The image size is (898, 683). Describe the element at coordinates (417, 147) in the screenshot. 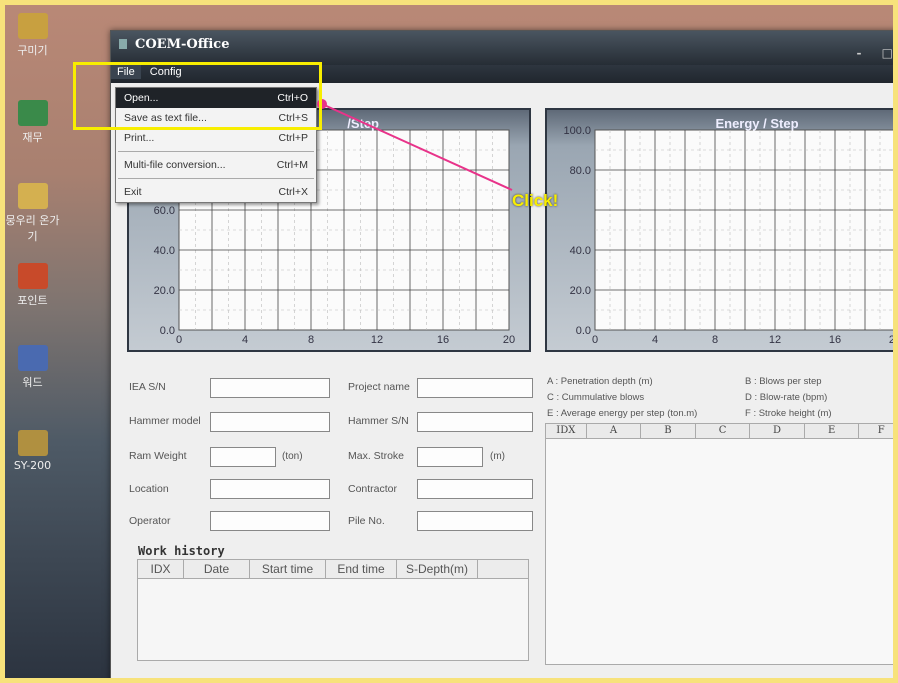

I see `arrow-line` at that location.